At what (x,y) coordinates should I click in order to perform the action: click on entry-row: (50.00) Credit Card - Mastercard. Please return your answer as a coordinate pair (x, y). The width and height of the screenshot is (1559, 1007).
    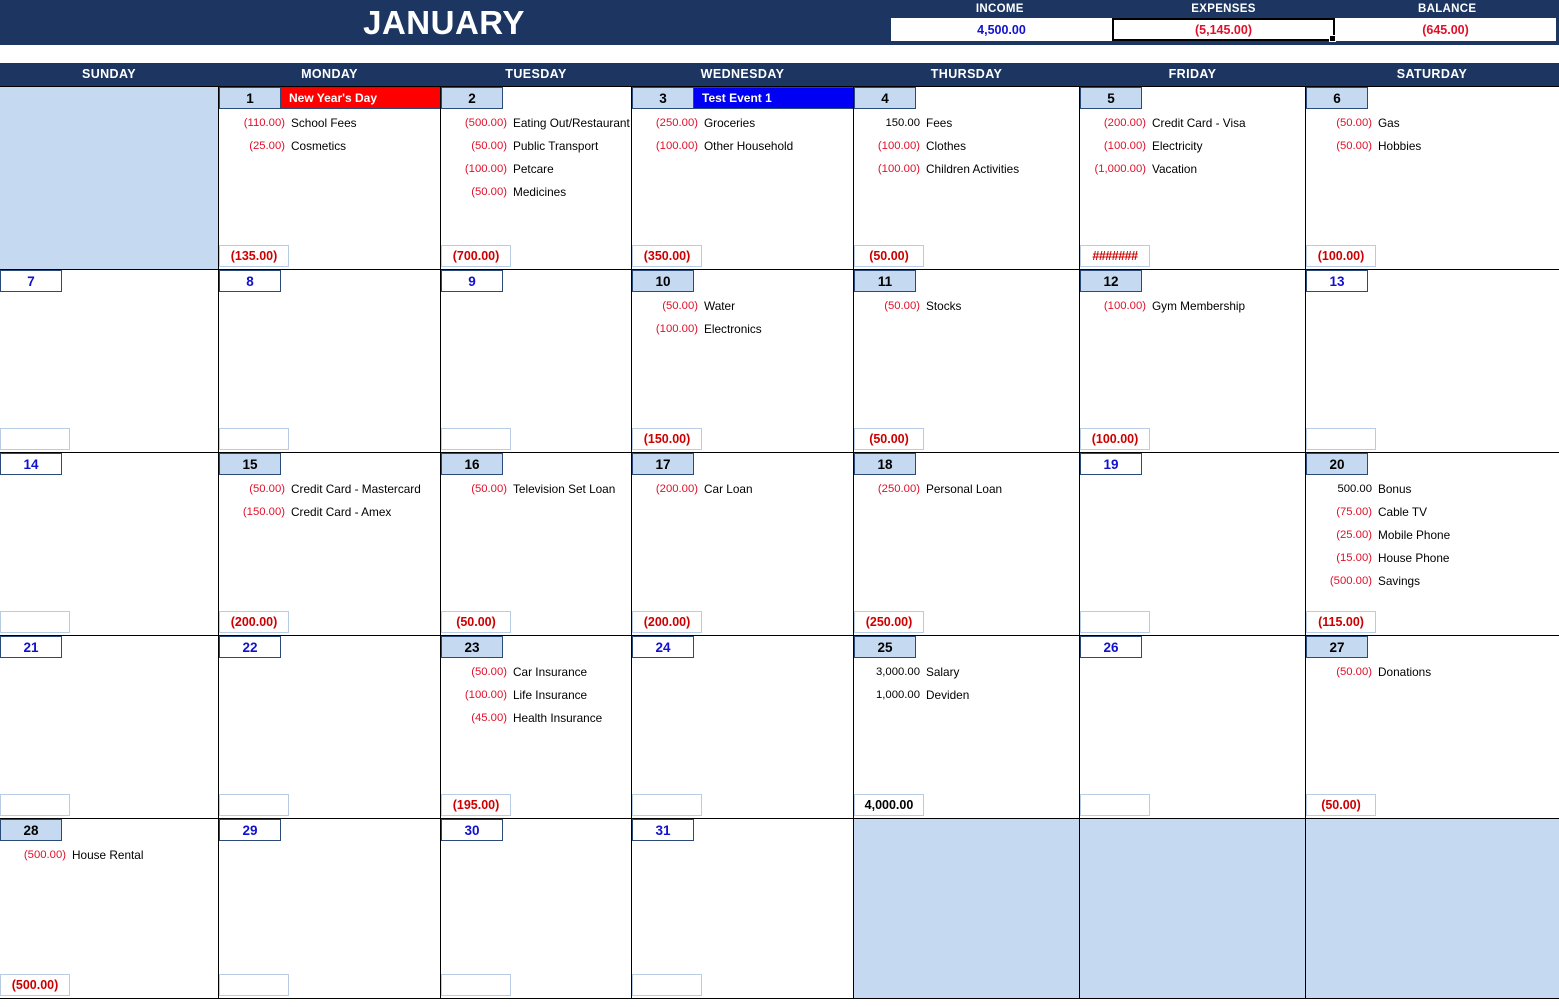
    Looking at the image, I should click on (329, 488).